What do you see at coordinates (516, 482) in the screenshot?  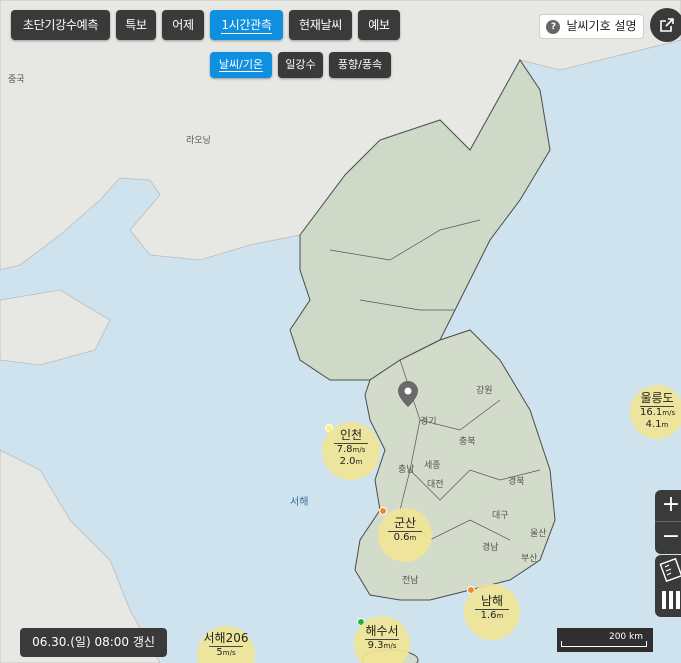 I see `label-gyeongbuk: 경북` at bounding box center [516, 482].